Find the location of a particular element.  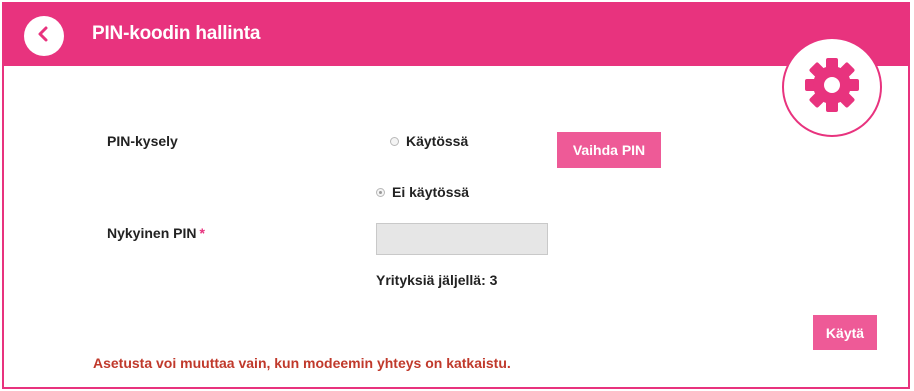

pin-query-label: PIN-kysely is located at coordinates (142, 141).